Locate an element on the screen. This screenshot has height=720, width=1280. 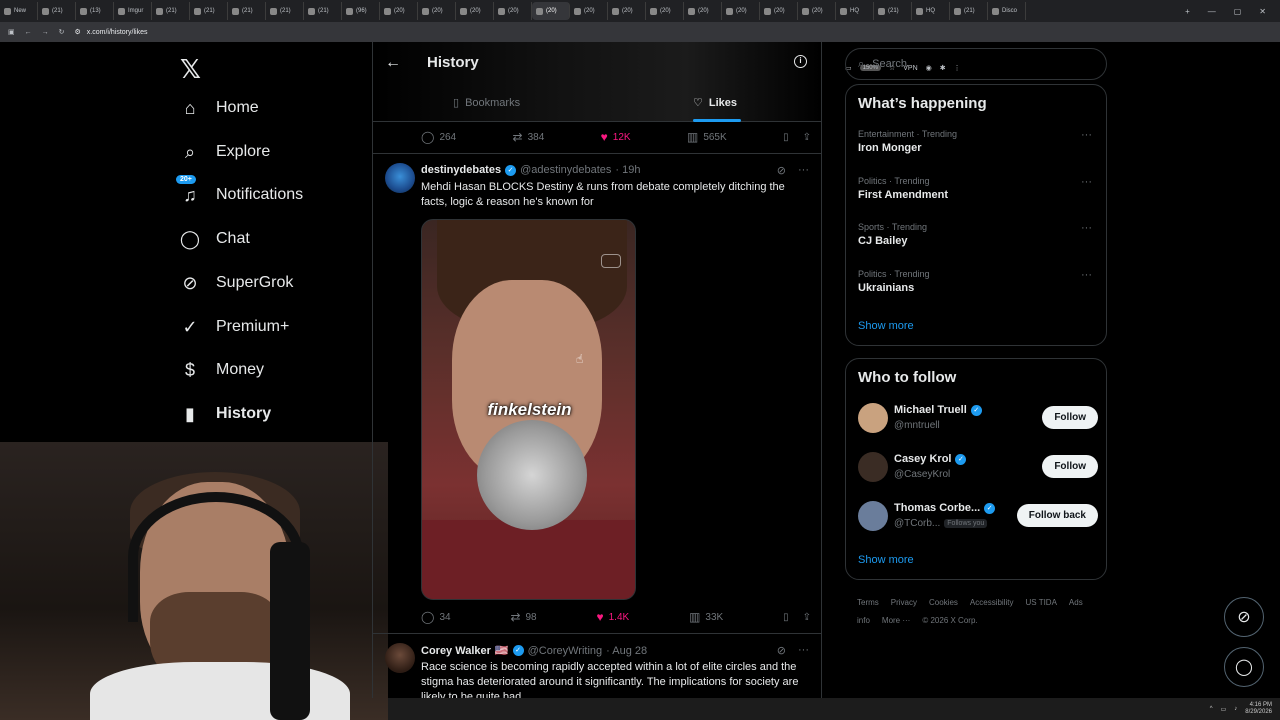
sidebar-item-home: ⌂ Home is located at coordinates (219, 108).